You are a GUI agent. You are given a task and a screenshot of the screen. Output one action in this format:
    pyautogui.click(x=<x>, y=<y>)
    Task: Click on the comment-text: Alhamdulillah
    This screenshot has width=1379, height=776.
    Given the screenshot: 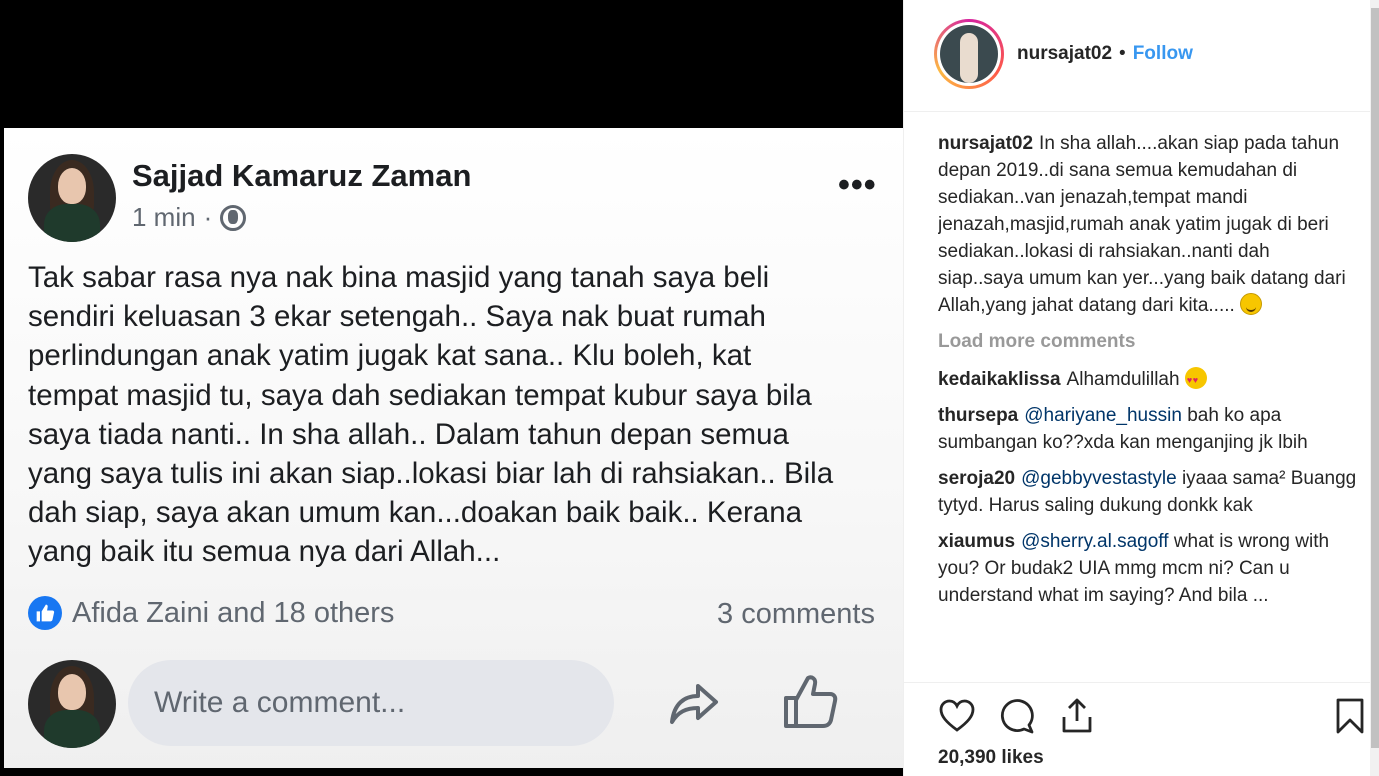 What is the action you would take?
    pyautogui.click(x=1123, y=379)
    